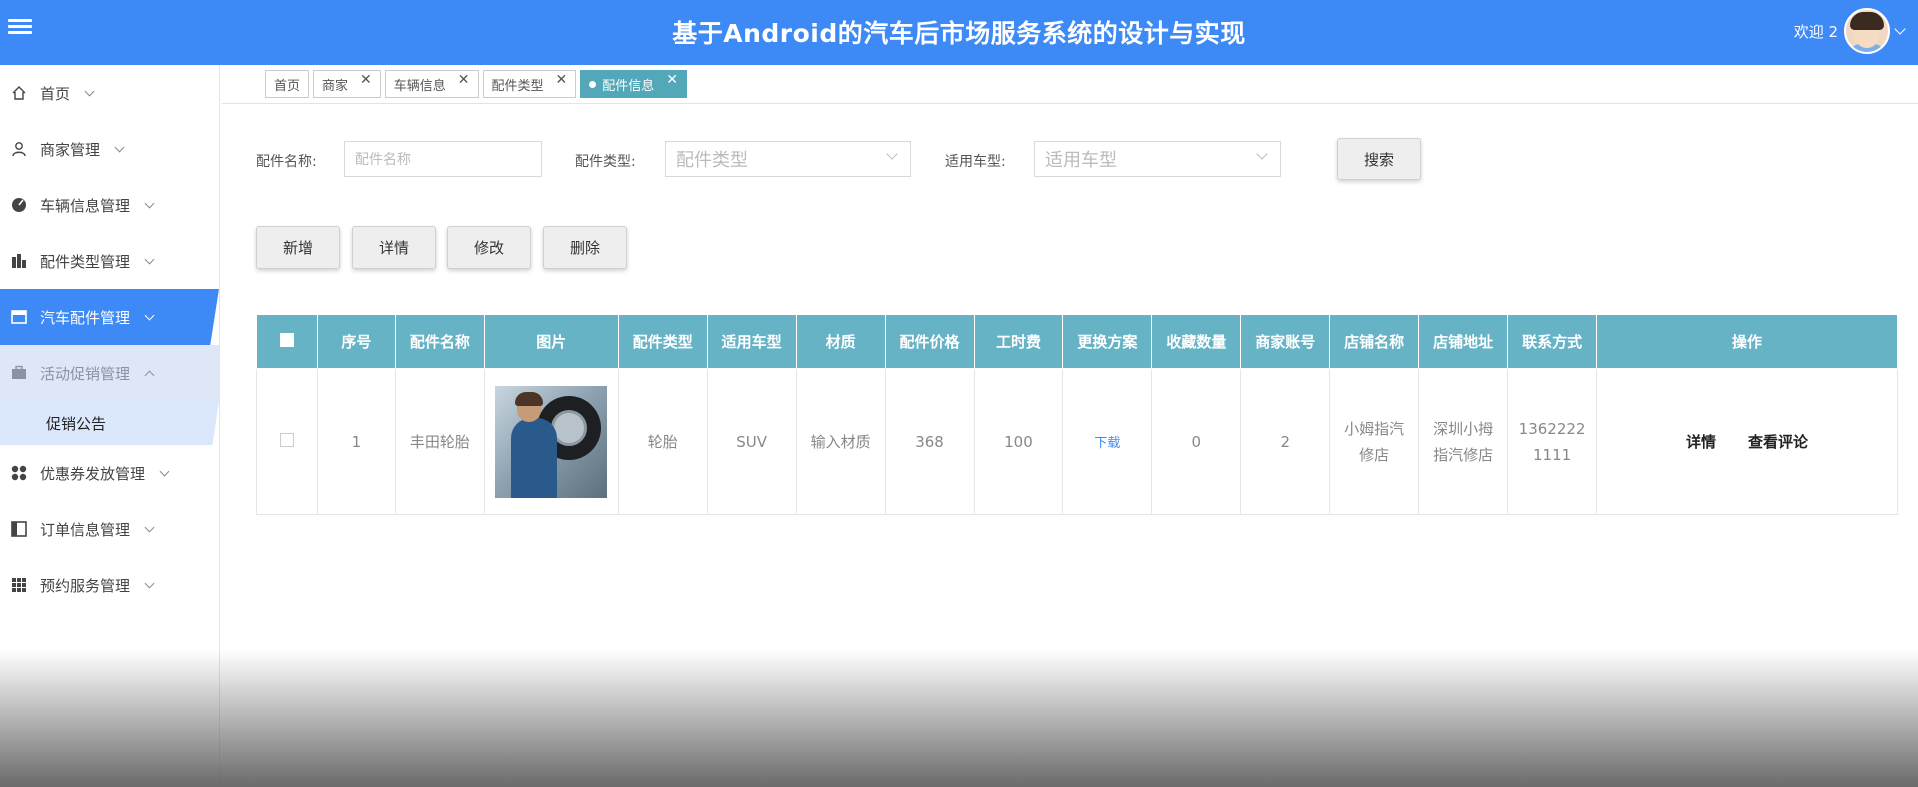 The width and height of the screenshot is (1918, 787). Describe the element at coordinates (751, 341) in the screenshot. I see `column-header: 适用车型` at that location.